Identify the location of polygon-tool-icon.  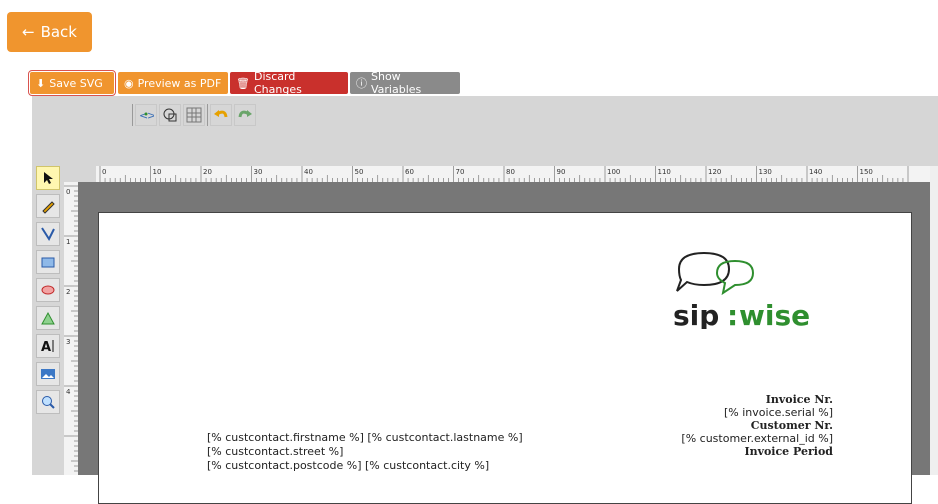
(48, 318).